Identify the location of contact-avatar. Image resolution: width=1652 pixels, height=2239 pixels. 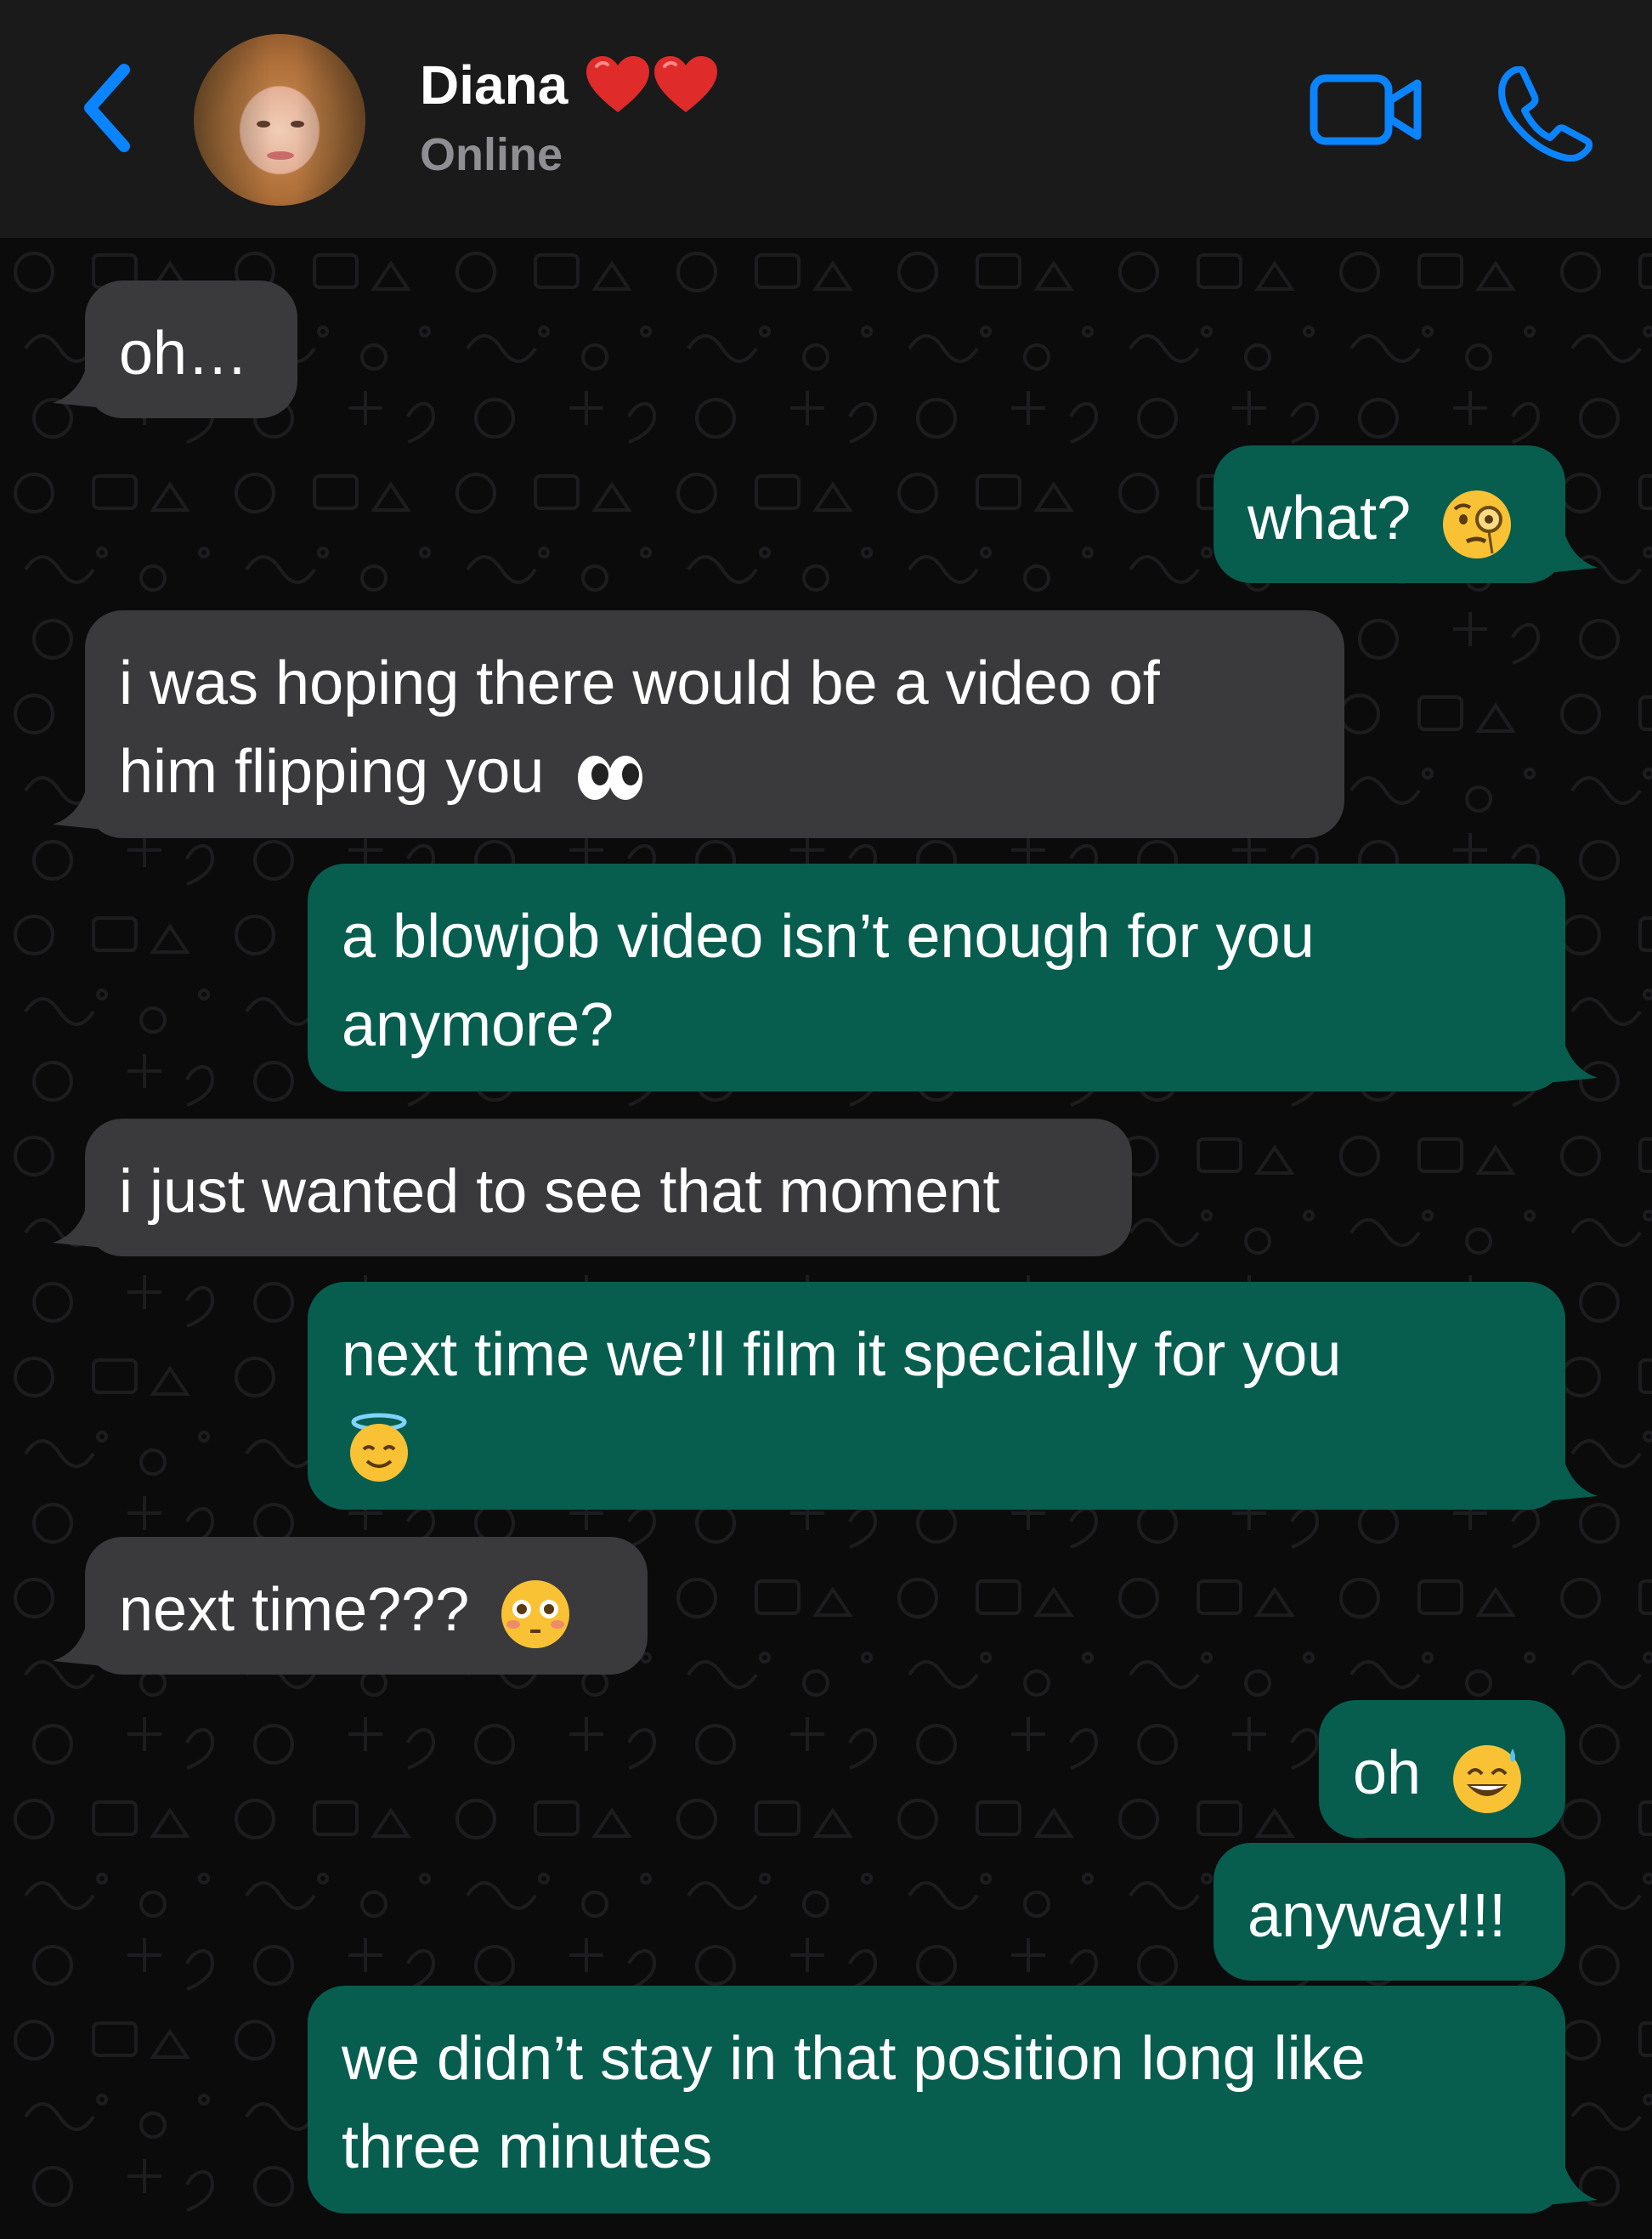
(279, 120).